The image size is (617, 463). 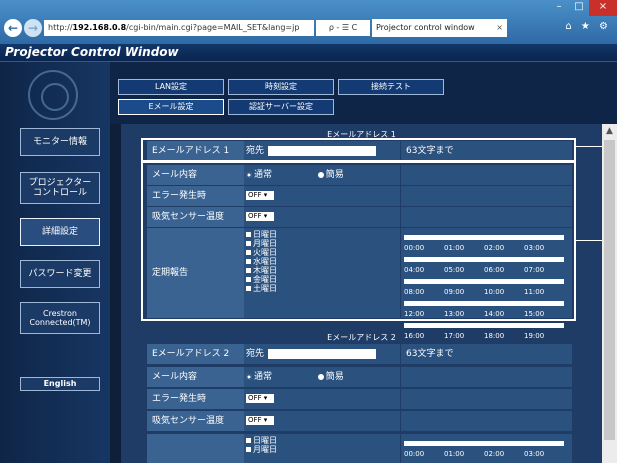 I want to click on email2-error-note, so click(x=486, y=399).